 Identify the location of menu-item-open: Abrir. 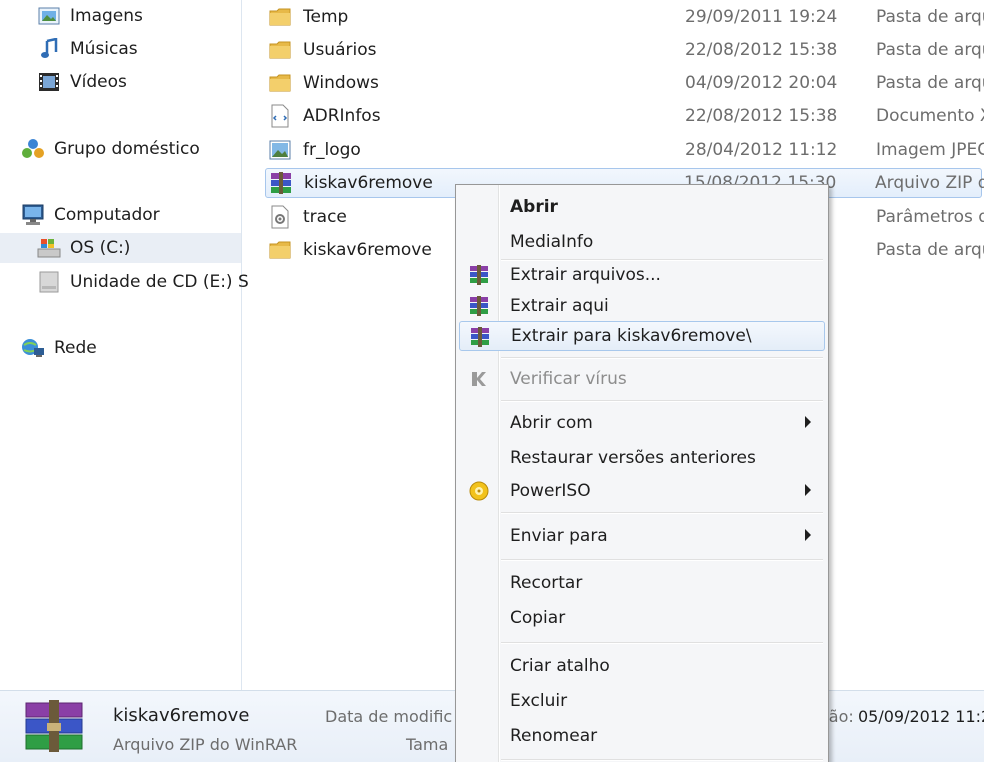
(642, 207).